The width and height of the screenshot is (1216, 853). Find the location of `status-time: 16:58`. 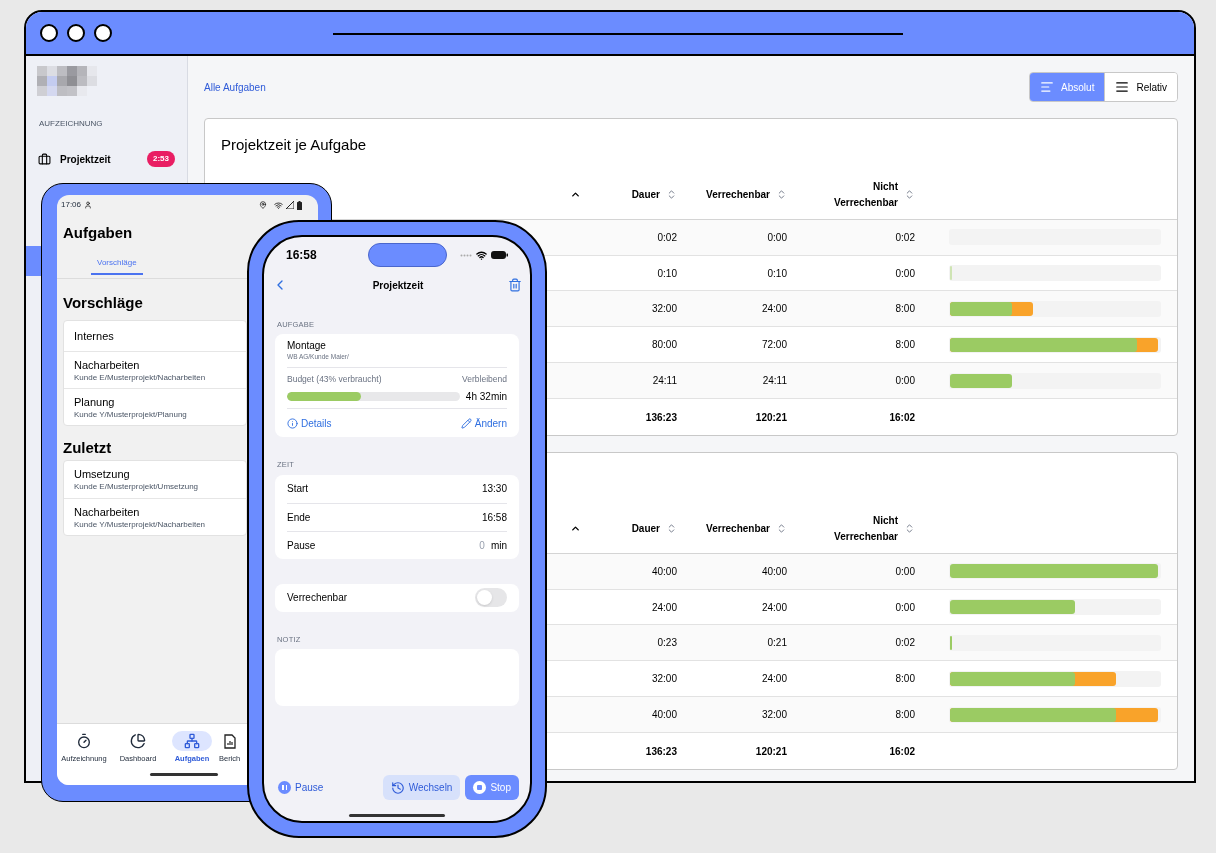

status-time: 16:58 is located at coordinates (302, 255).